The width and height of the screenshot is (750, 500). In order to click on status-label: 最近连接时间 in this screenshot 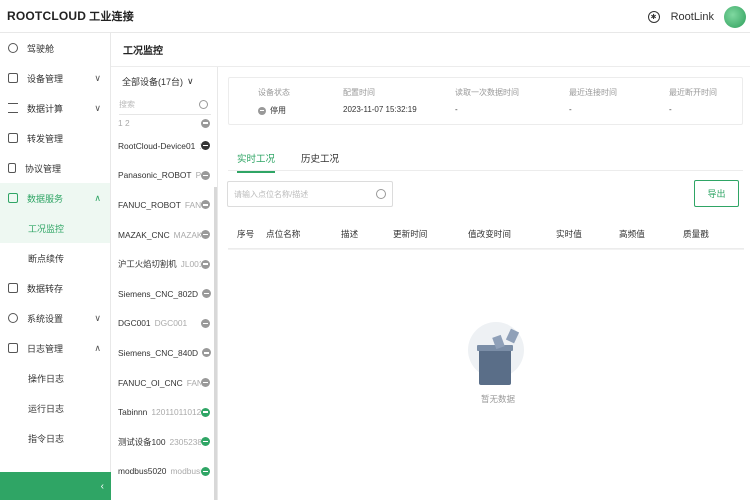, I will do `click(593, 92)`.